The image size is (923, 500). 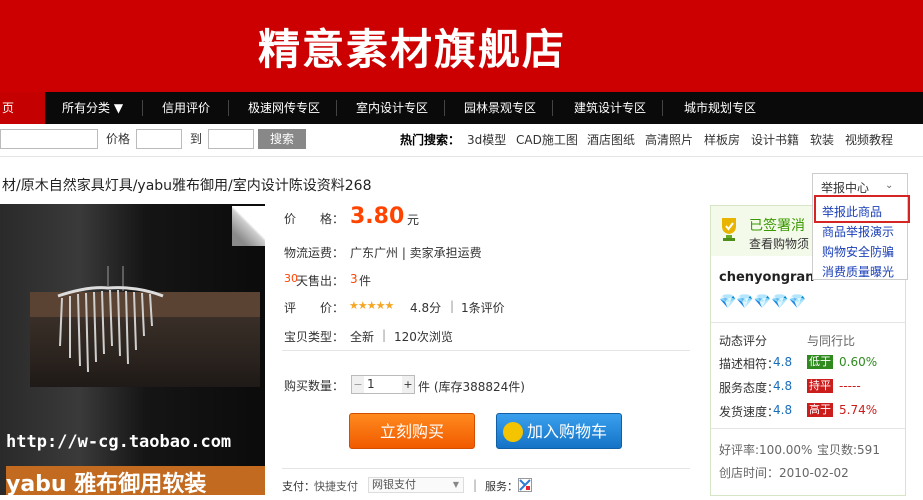 I want to click on shop-created-date: 创店时间：2010-02-02, so click(x=784, y=473).